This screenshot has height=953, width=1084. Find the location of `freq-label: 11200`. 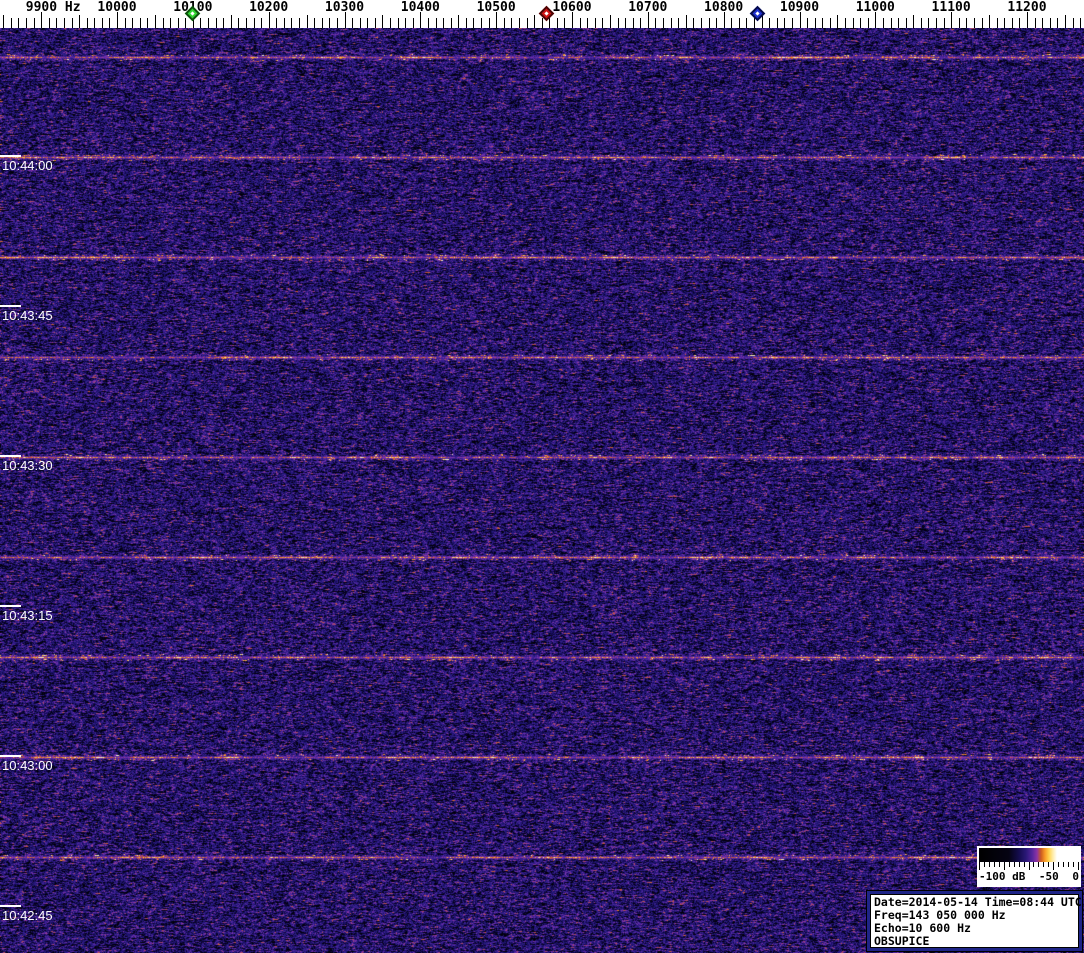

freq-label: 11200 is located at coordinates (1027, 7).